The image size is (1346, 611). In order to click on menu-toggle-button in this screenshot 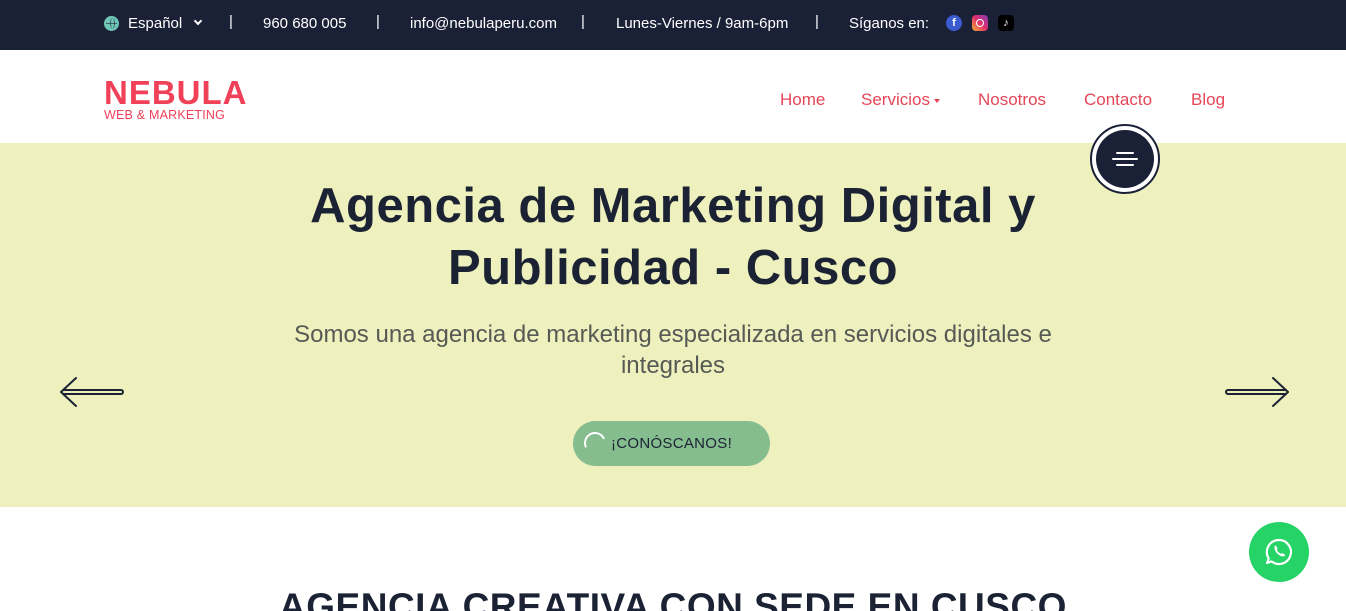, I will do `click(1125, 159)`.